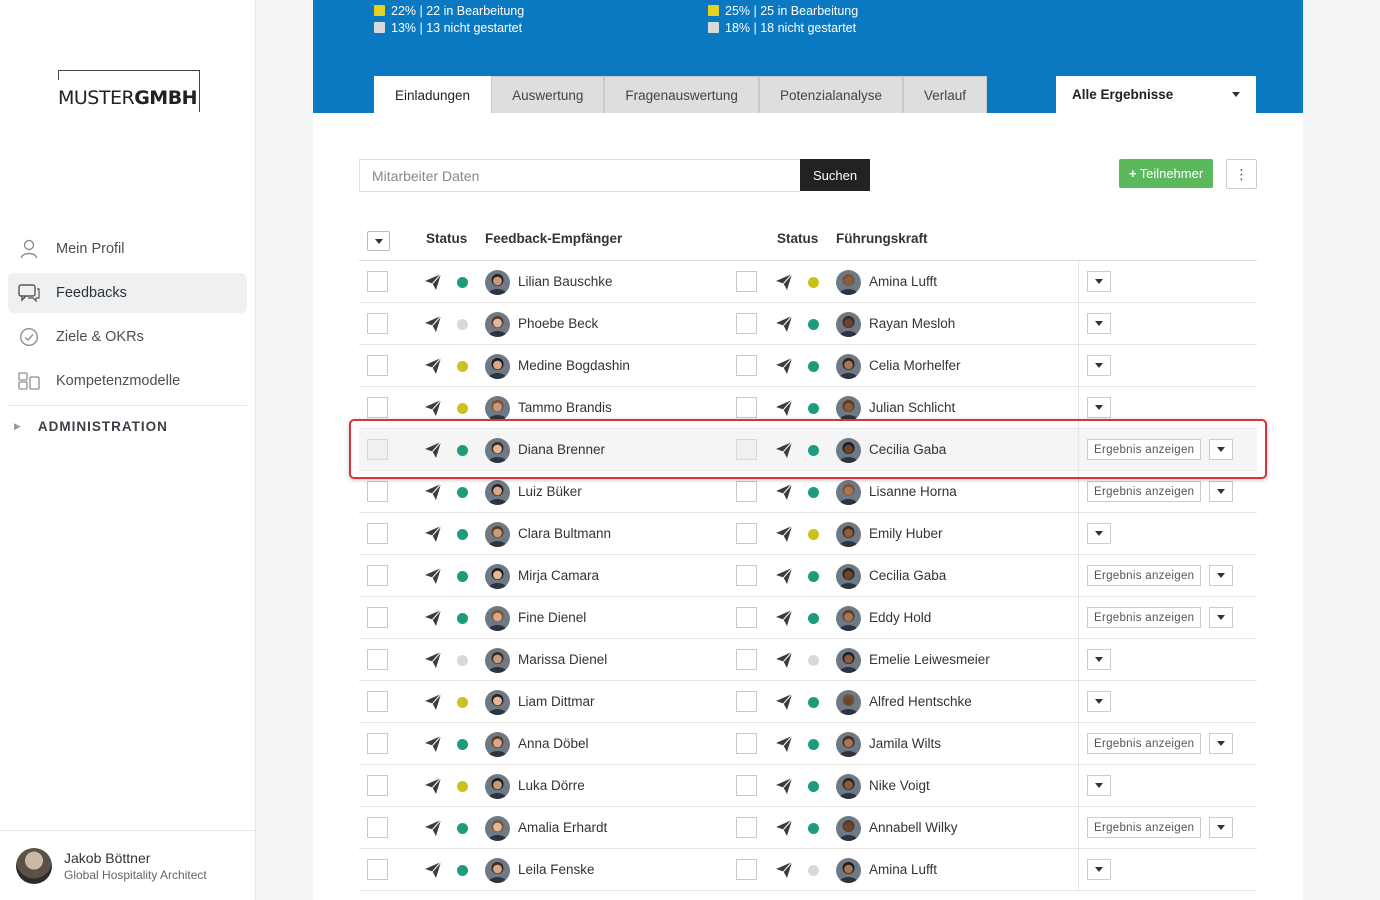 Image resolution: width=1380 pixels, height=900 pixels. I want to click on sidebar-item-competencies: Kompetenzmodelle, so click(127, 381).